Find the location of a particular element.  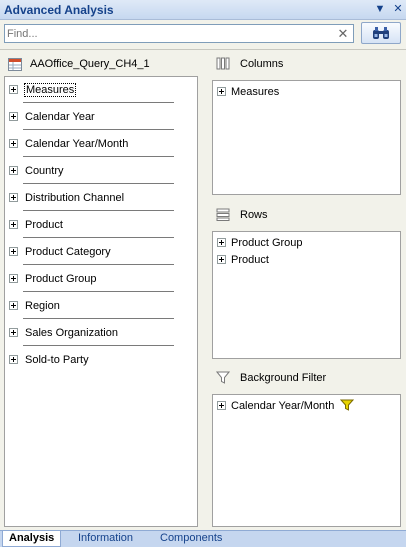

columns-title: Columns is located at coordinates (262, 64).